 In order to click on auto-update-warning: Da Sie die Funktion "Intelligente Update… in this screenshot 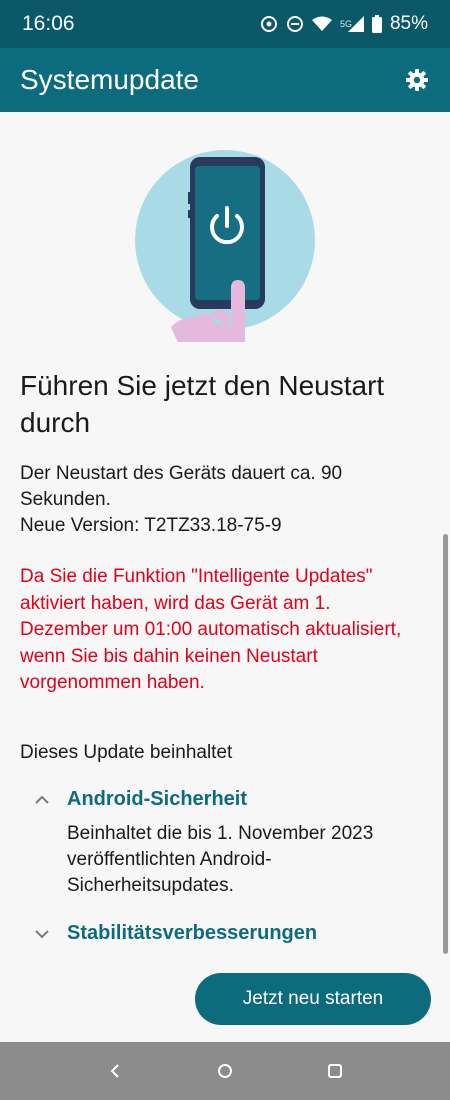, I will do `click(211, 629)`.